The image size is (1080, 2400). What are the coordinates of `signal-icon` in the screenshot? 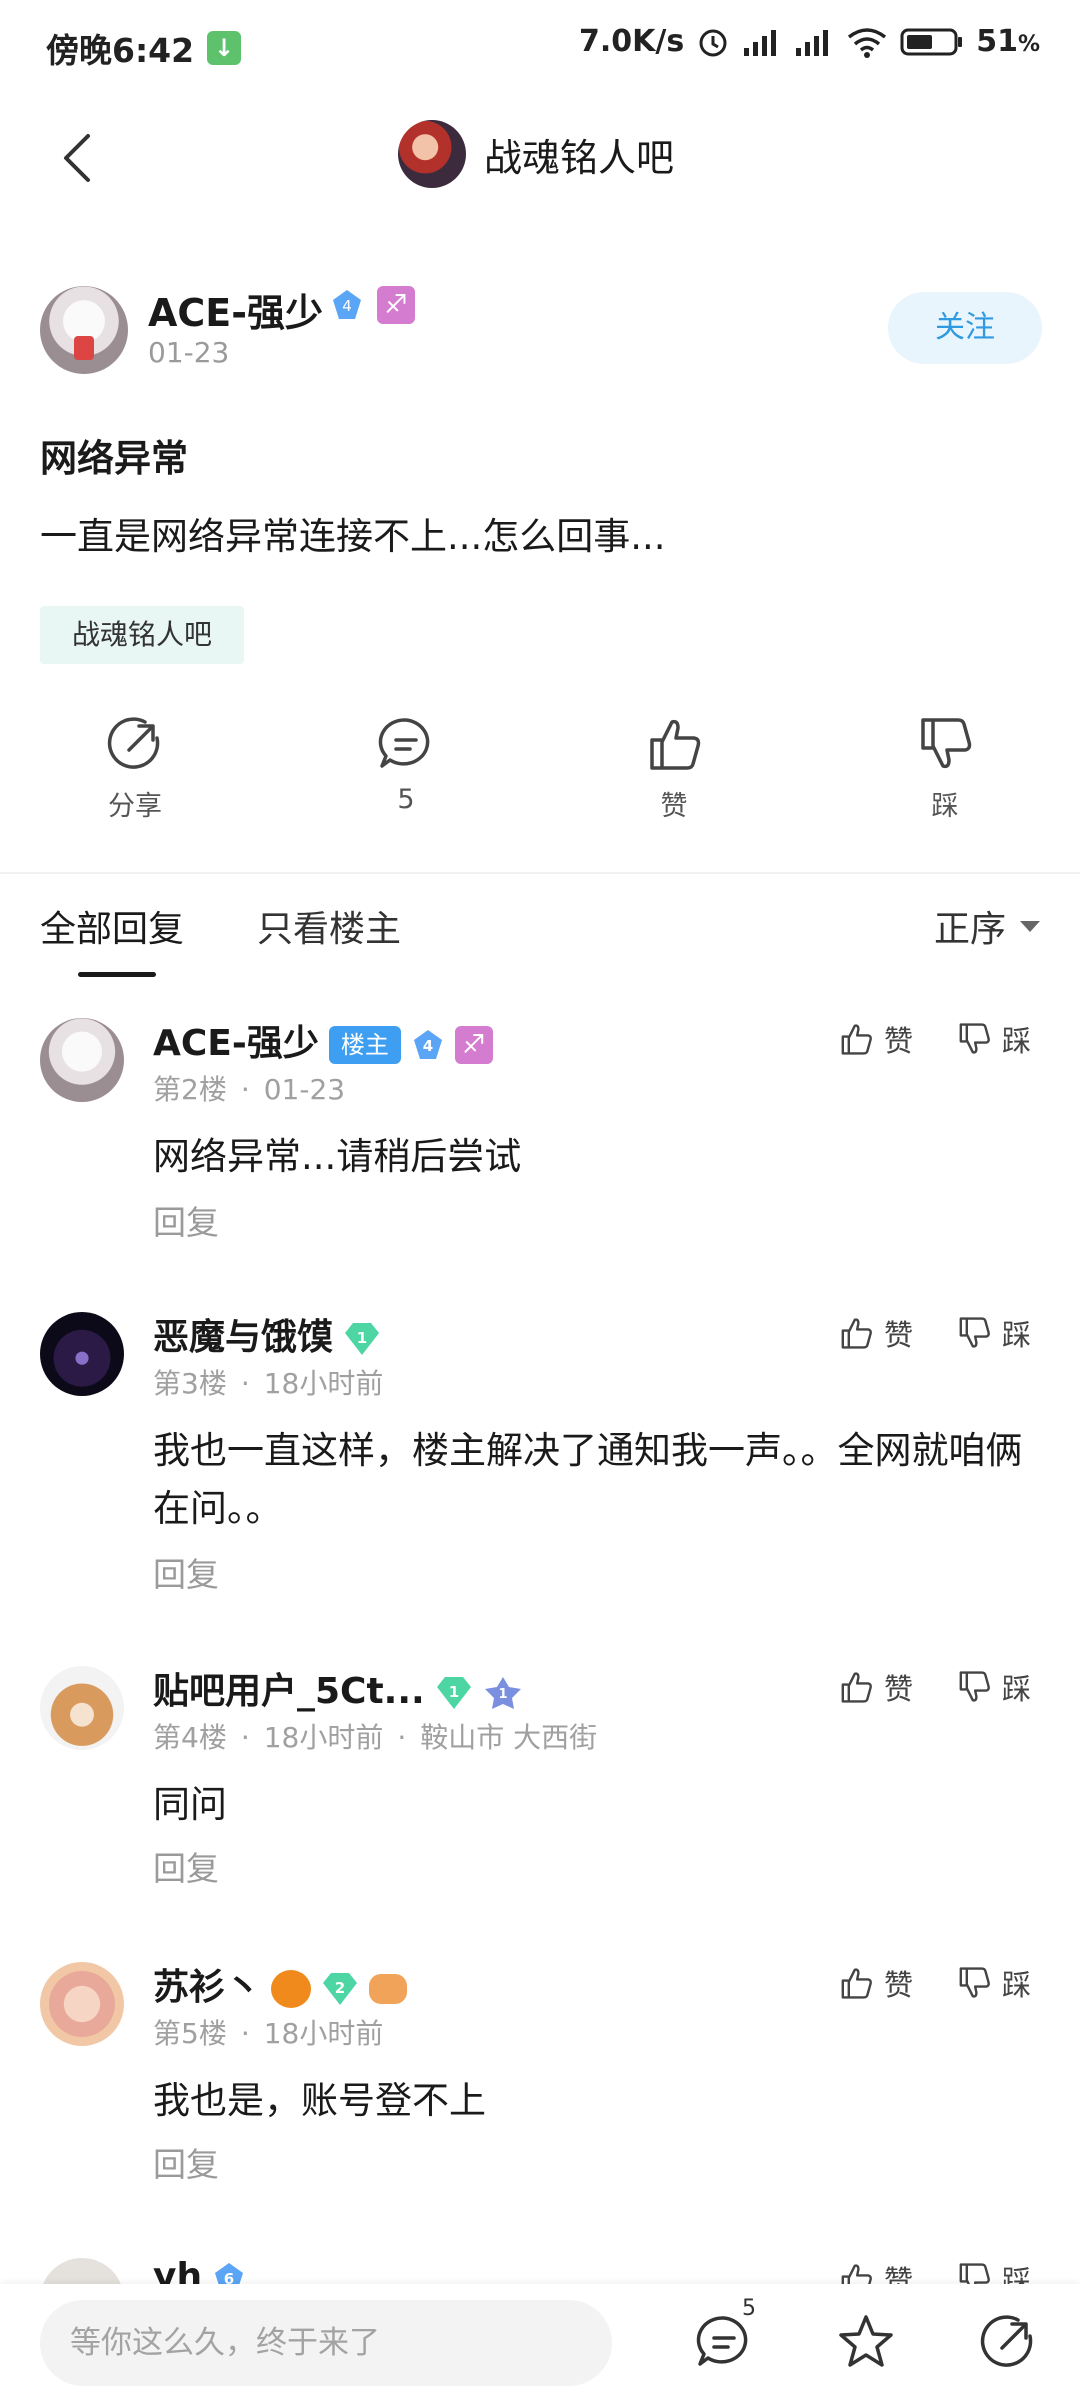 It's located at (812, 42).